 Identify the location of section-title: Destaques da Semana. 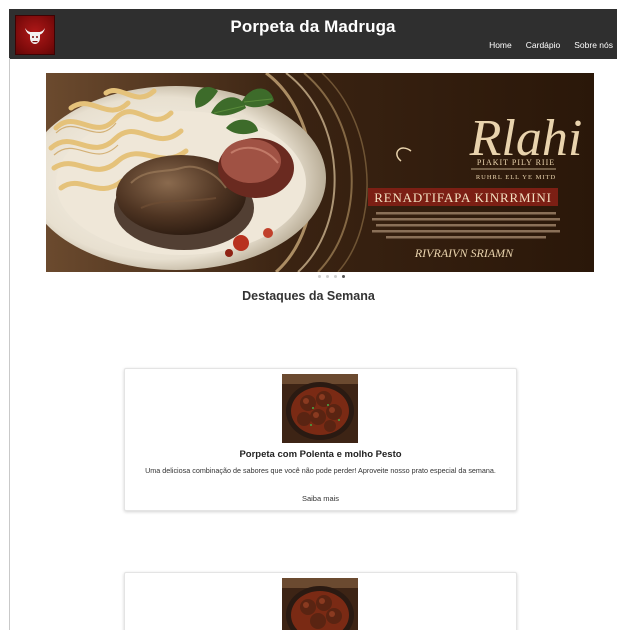
(308, 296).